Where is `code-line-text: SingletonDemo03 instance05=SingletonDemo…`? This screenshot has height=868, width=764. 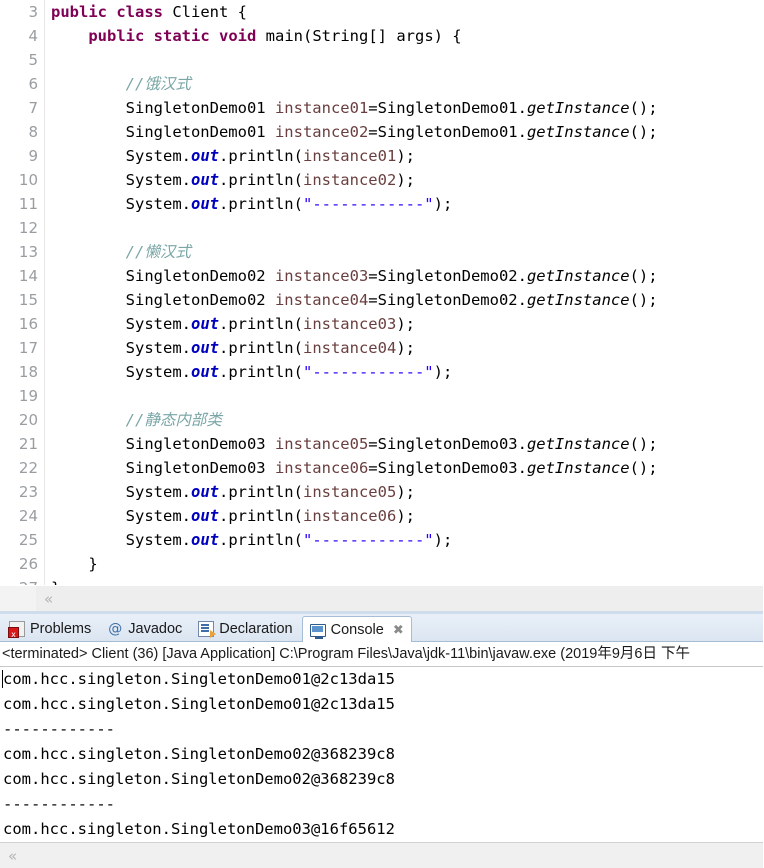 code-line-text: SingletonDemo03 instance05=SingletonDemo… is located at coordinates (351, 444).